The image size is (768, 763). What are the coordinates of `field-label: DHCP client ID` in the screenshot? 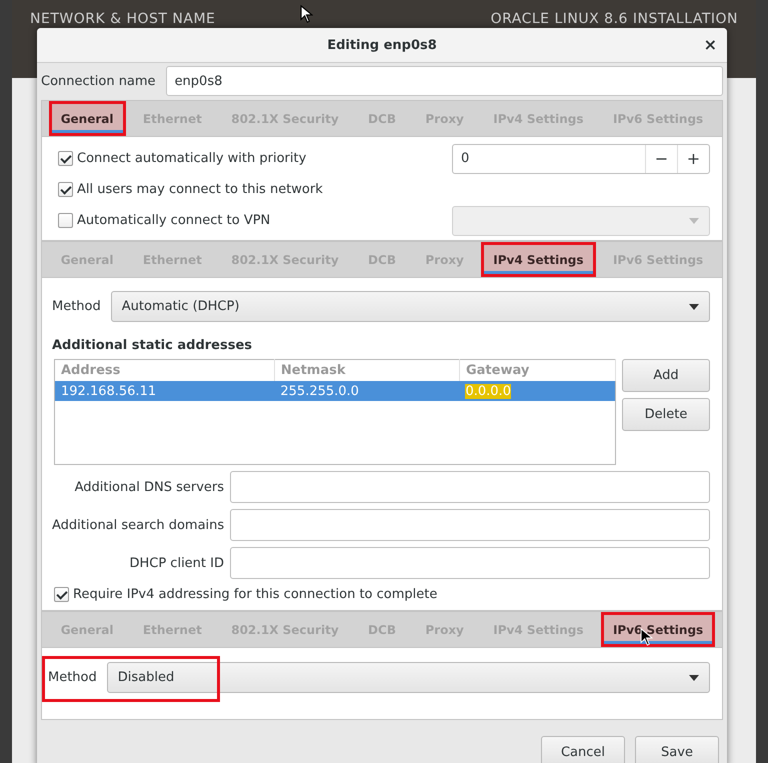 It's located at (176, 563).